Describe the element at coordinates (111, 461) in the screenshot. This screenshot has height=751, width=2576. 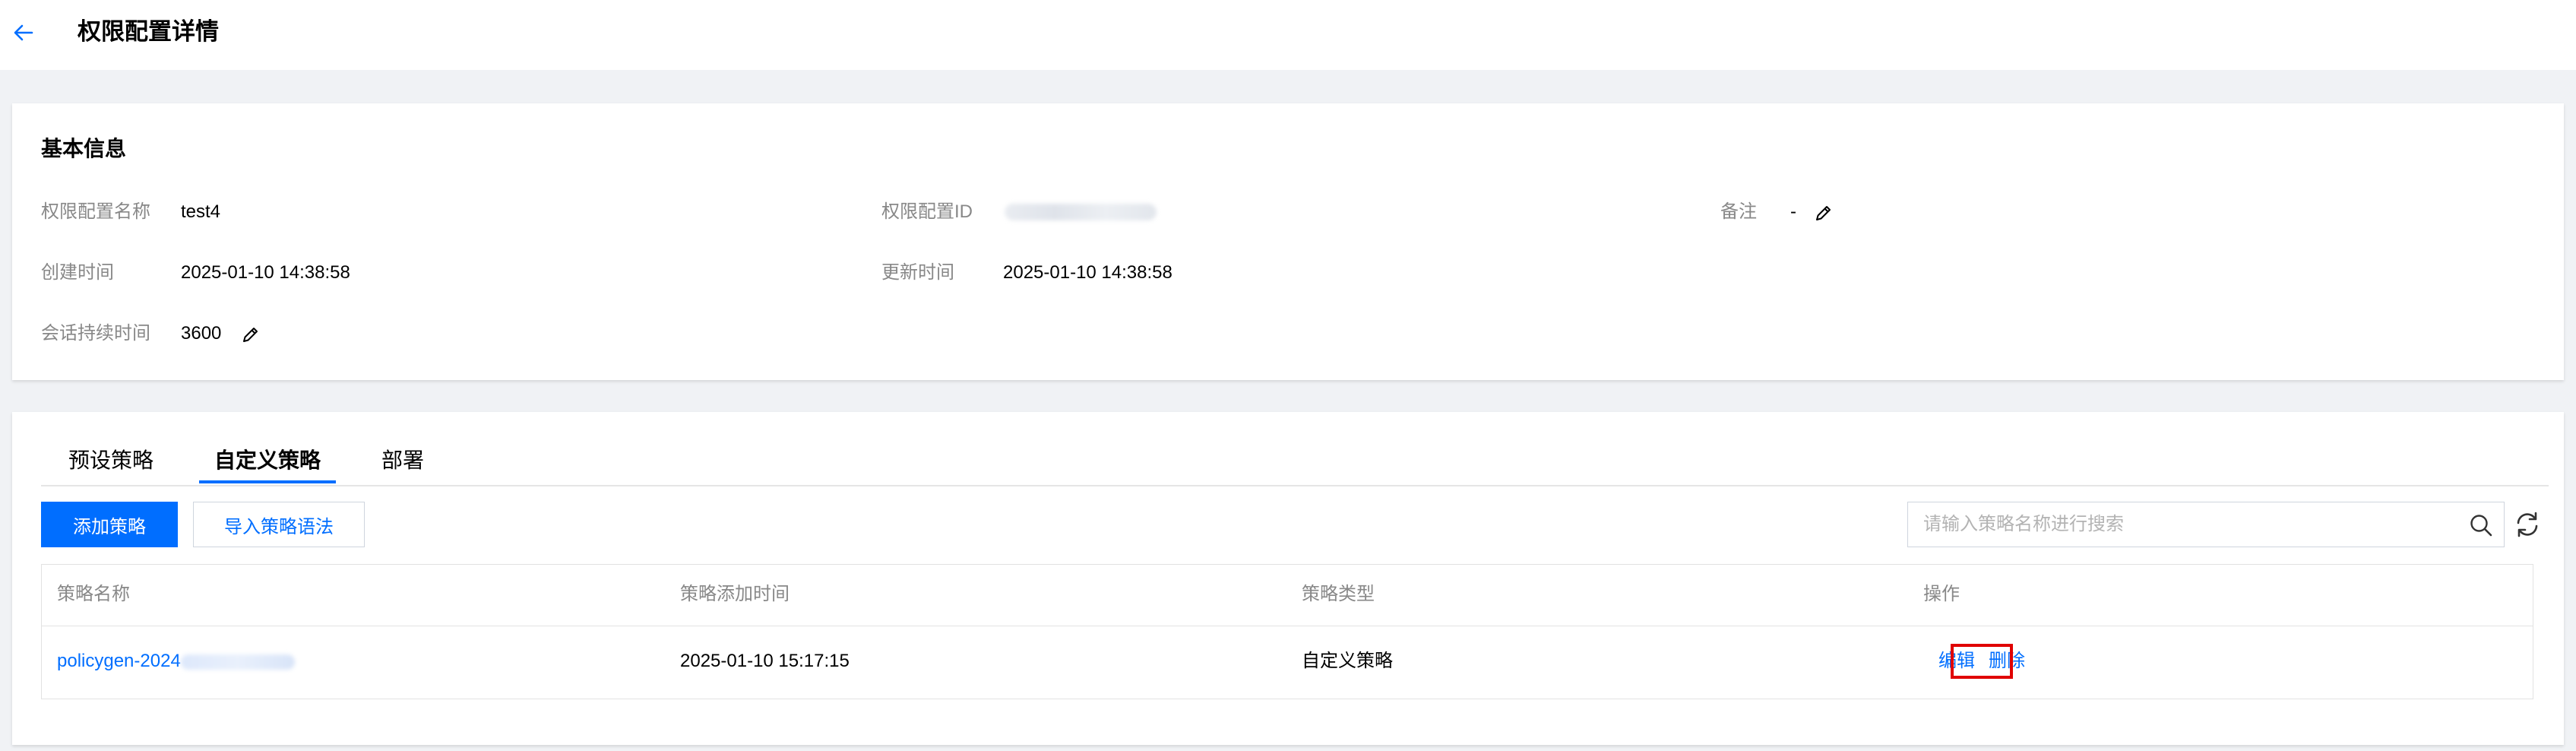
I see `tab-preset-policies: 预设策略` at that location.